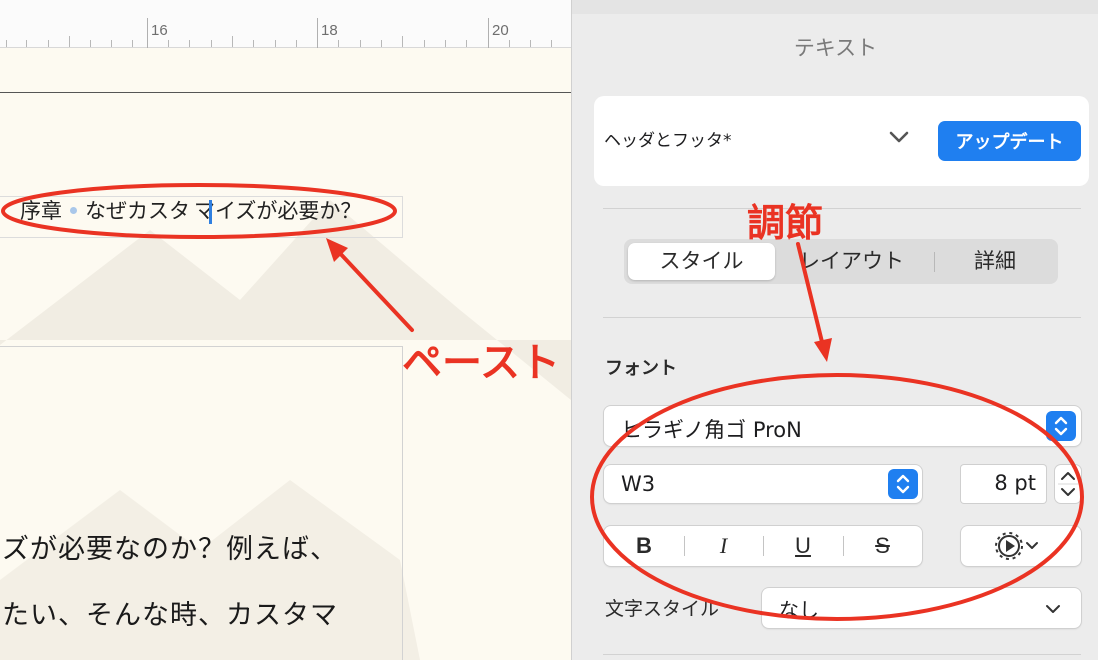 The width and height of the screenshot is (1098, 660). Describe the element at coordinates (210, 212) in the screenshot. I see `text-cursor` at that location.